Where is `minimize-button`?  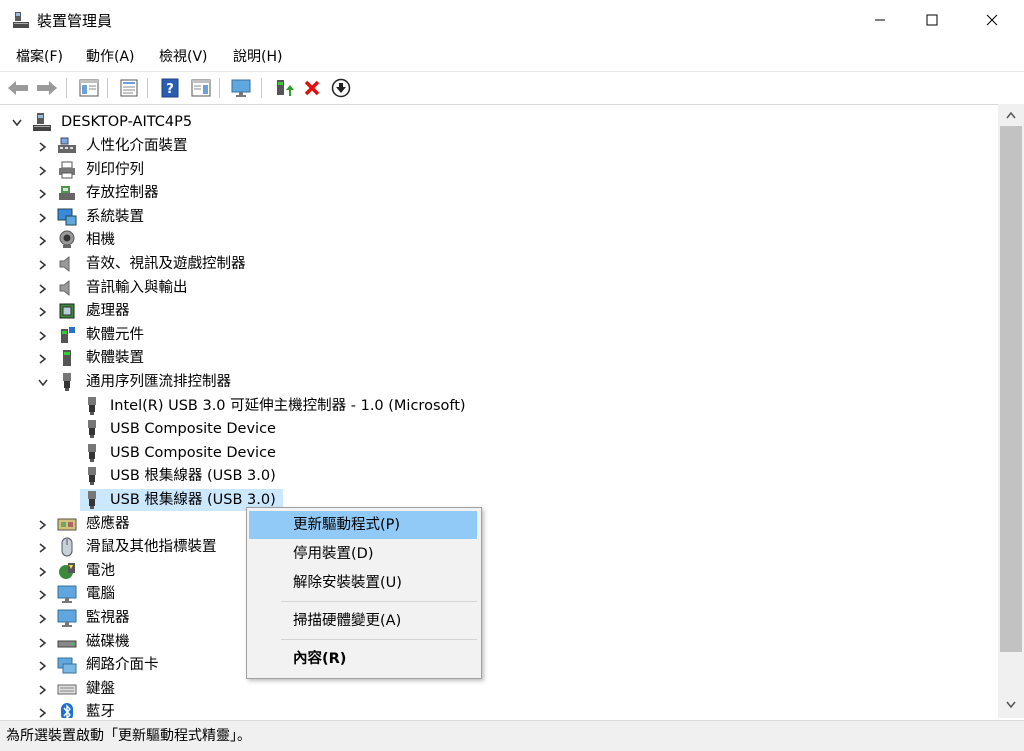
minimize-button is located at coordinates (880, 20).